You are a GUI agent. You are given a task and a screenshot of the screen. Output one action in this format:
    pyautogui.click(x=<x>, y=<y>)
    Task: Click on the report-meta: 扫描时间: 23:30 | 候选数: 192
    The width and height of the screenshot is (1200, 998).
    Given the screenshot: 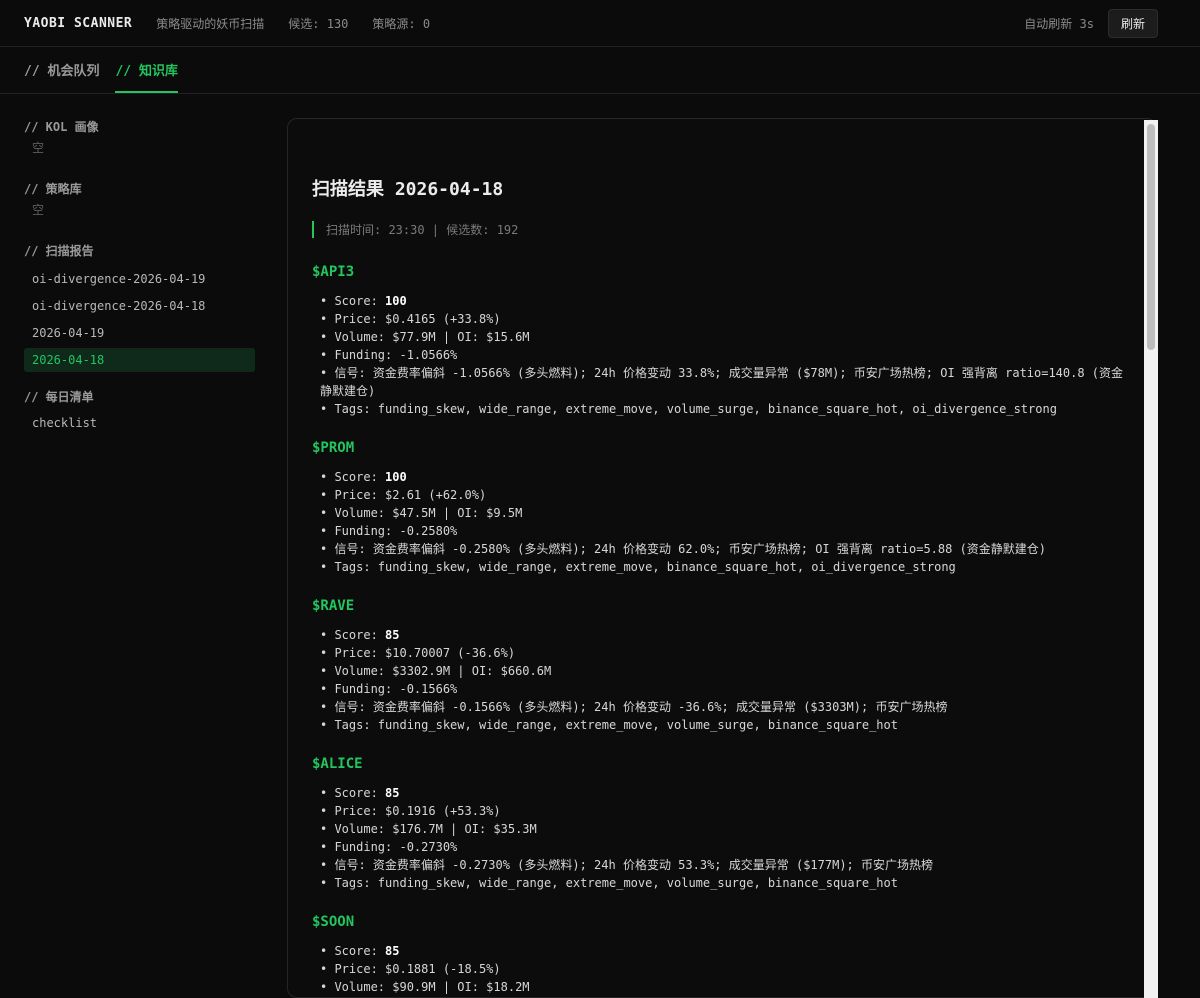 What is the action you would take?
    pyautogui.click(x=722, y=229)
    